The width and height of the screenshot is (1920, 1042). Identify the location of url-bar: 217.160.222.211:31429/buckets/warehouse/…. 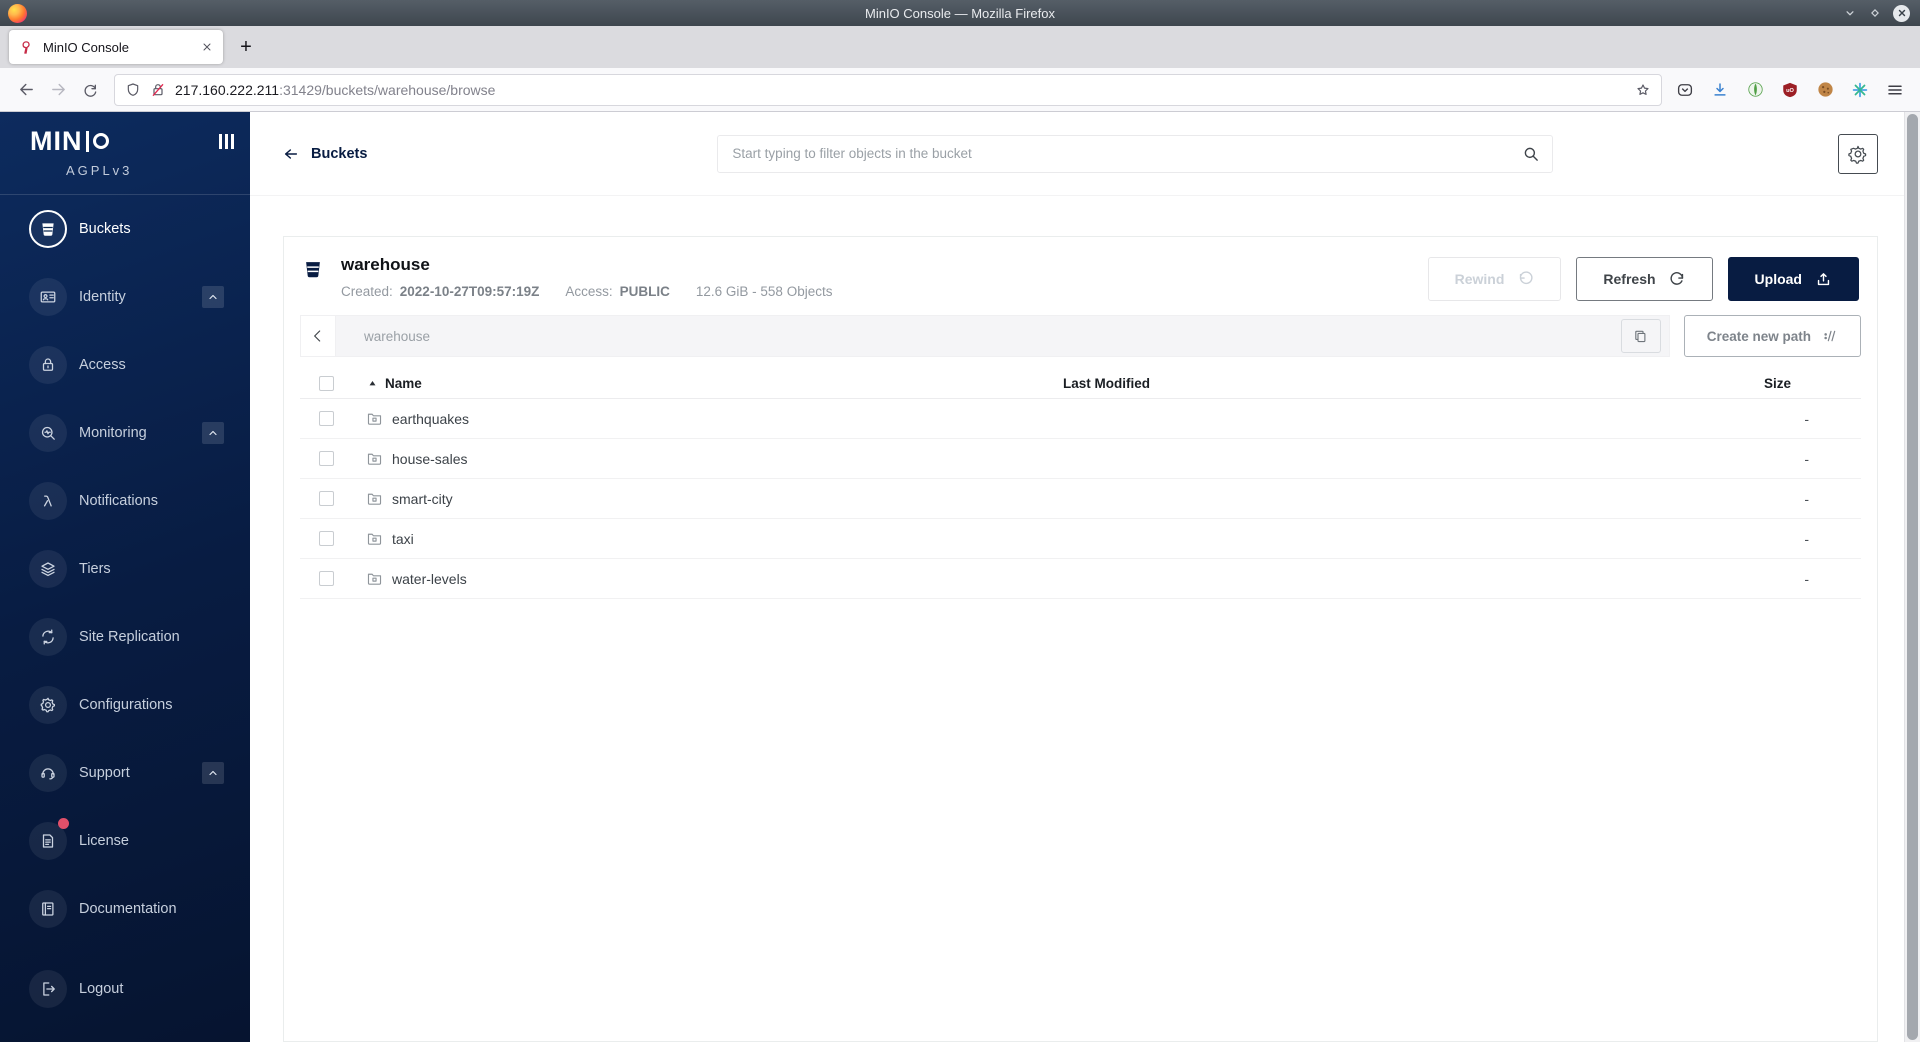
(888, 89).